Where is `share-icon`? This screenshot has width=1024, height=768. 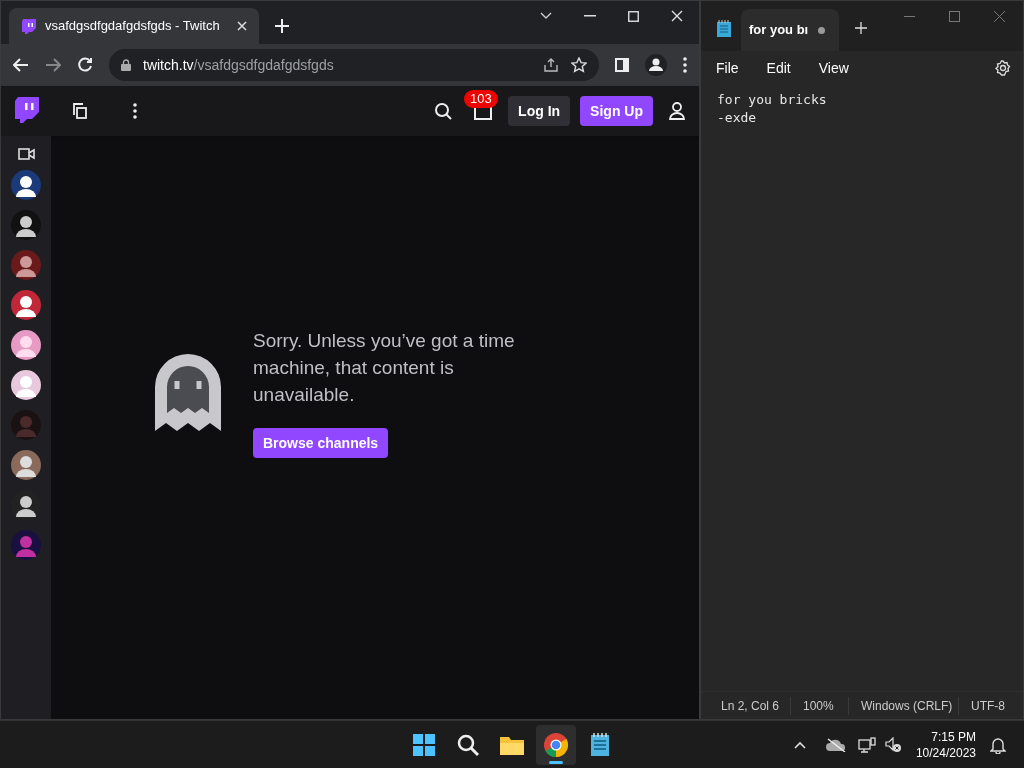 share-icon is located at coordinates (551, 65).